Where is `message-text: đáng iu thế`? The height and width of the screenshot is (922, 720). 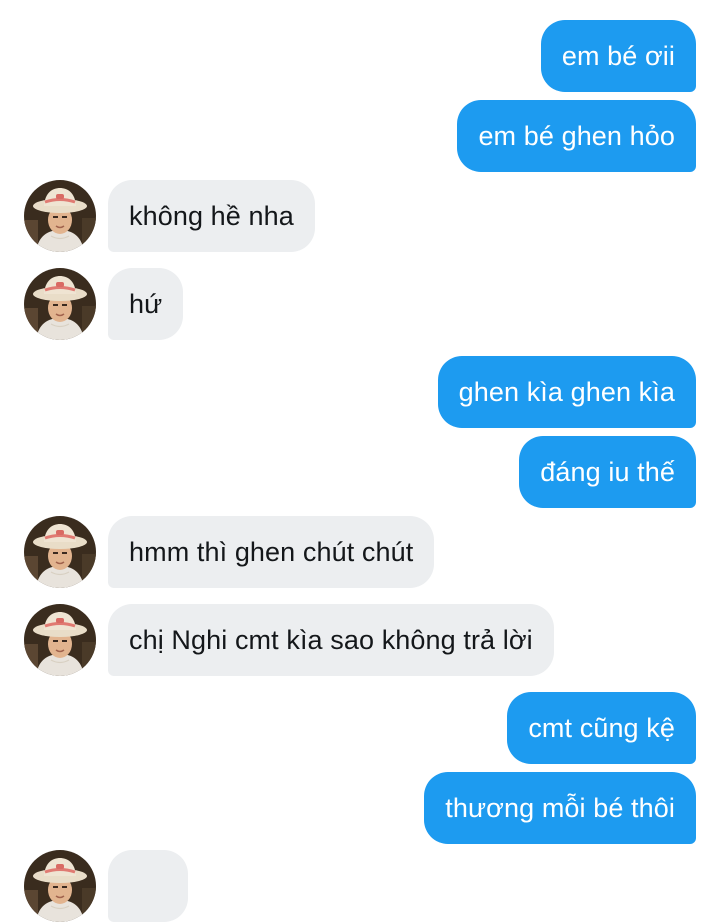
message-text: đáng iu thế is located at coordinates (607, 472).